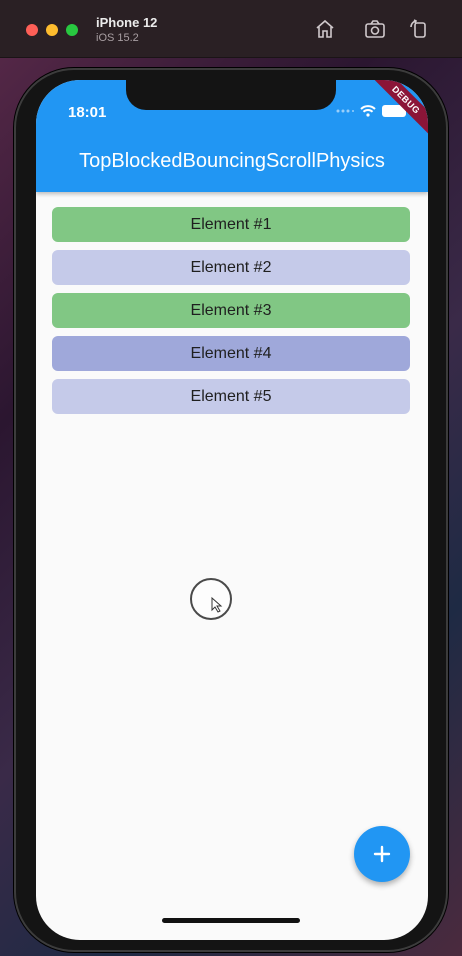 The image size is (462, 956). I want to click on list-item-element-1: Element #1, so click(231, 224).